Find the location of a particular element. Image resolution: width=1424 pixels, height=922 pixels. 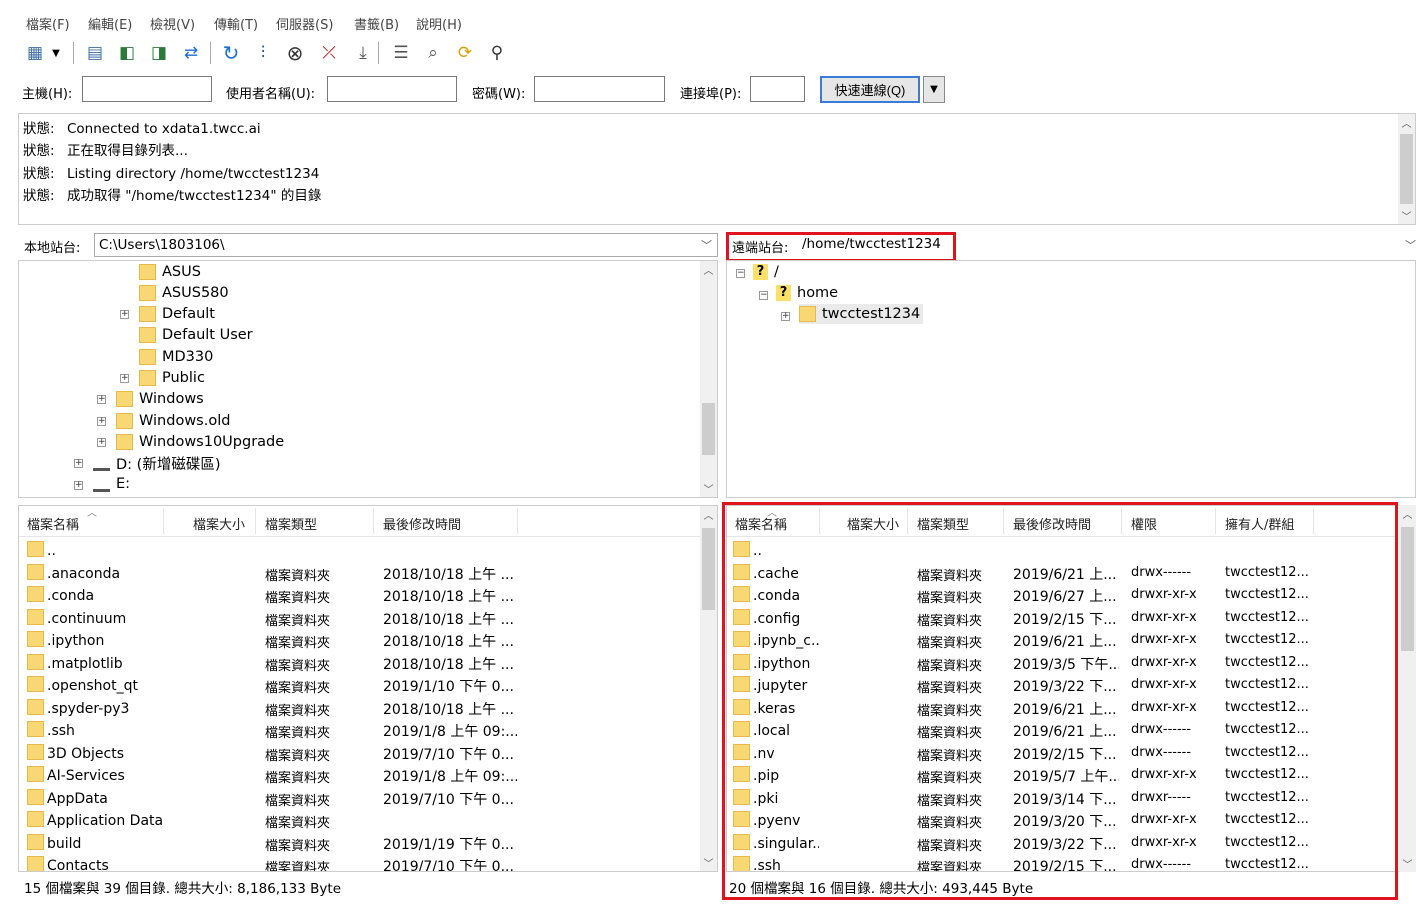

transfer-queue-icon: ⇄ is located at coordinates (191, 53).